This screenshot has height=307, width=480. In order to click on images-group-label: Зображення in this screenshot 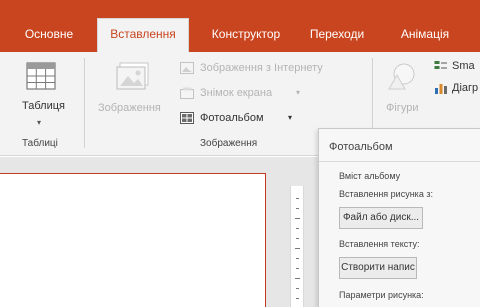, I will do `click(229, 143)`.